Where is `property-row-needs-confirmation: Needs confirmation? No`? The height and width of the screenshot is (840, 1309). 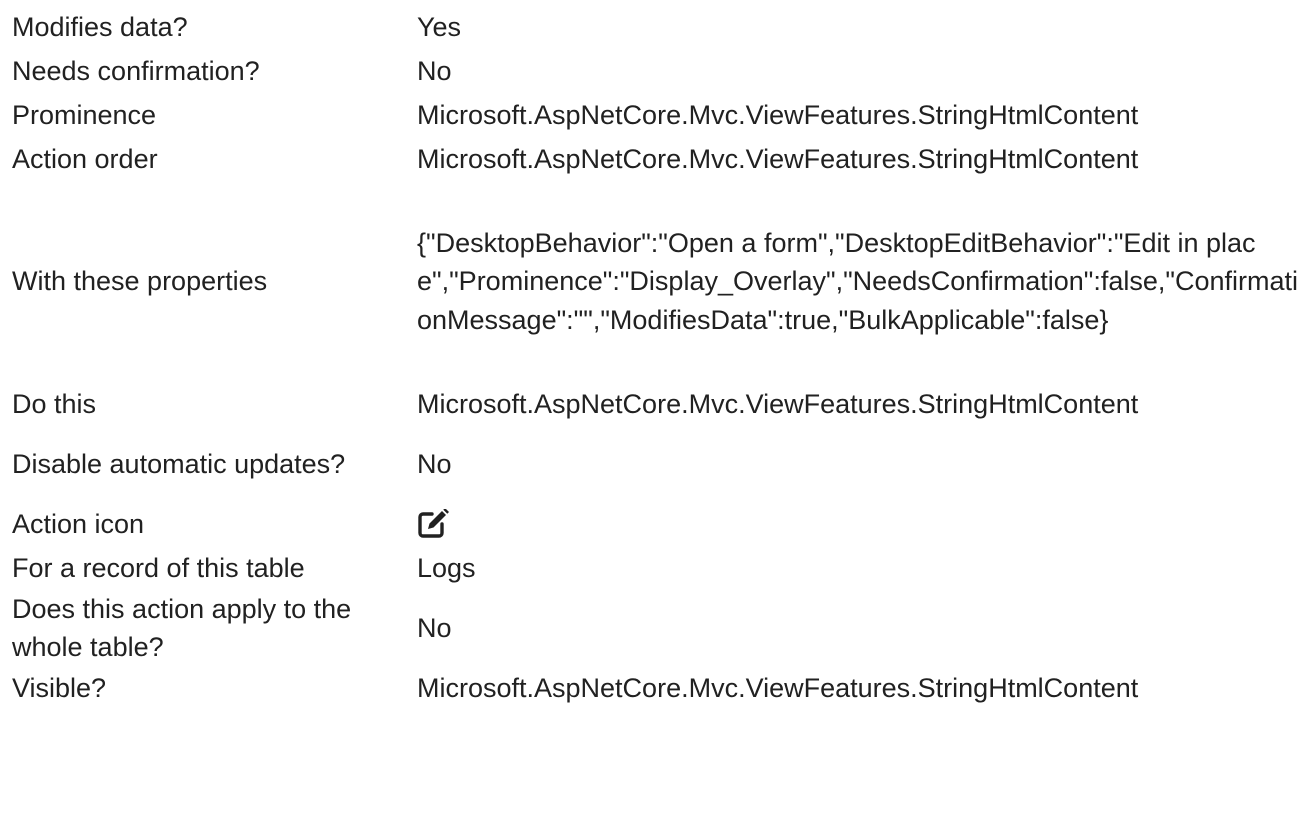
property-row-needs-confirmation: Needs confirmation? No is located at coordinates (657, 71).